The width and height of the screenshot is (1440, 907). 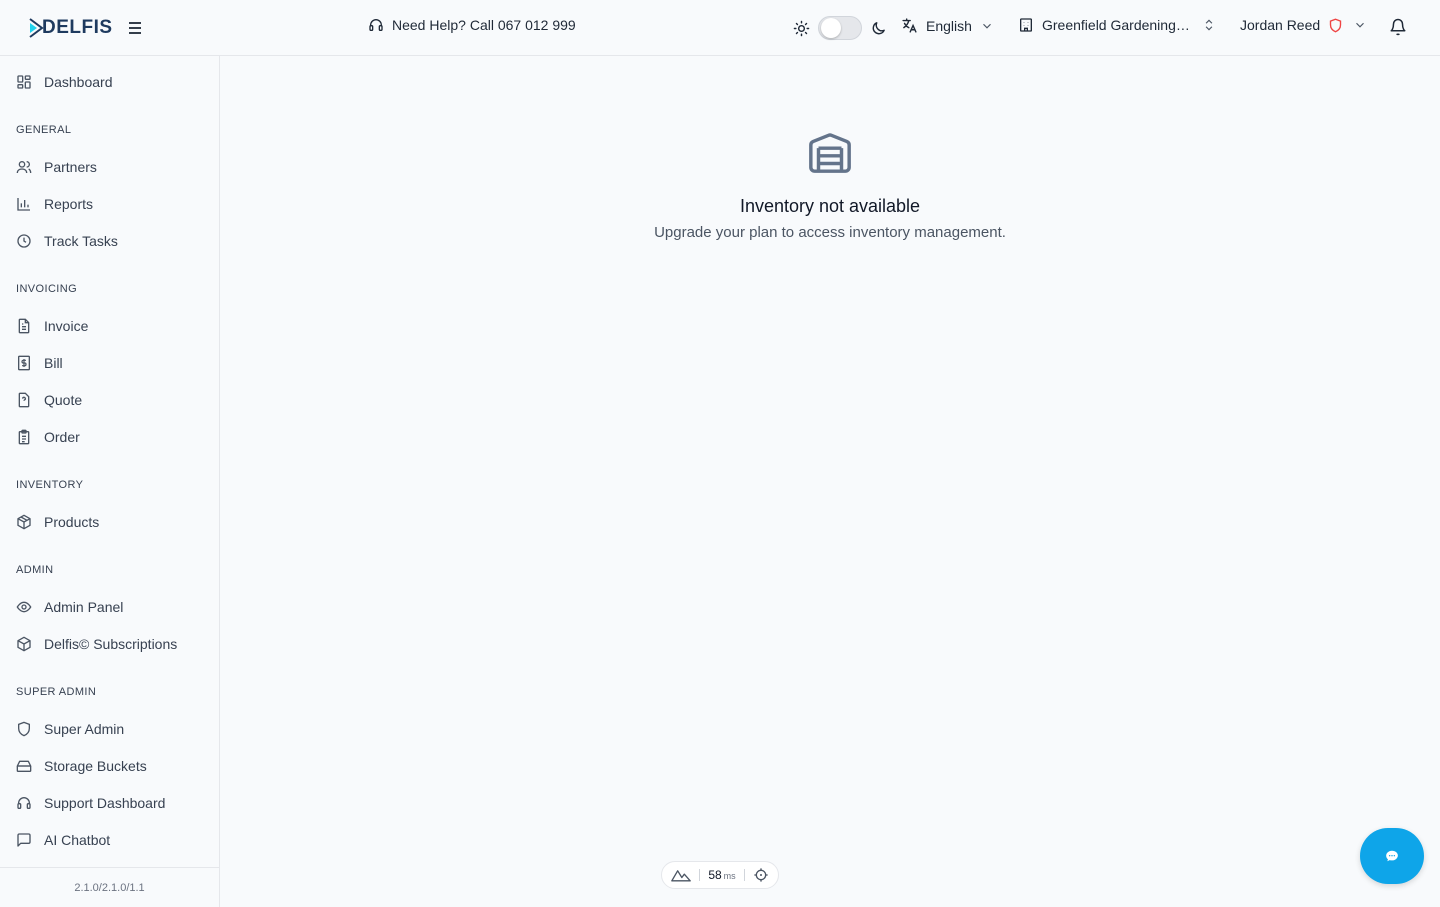 What do you see at coordinates (77, 27) in the screenshot?
I see `brand-name: DELFIS` at bounding box center [77, 27].